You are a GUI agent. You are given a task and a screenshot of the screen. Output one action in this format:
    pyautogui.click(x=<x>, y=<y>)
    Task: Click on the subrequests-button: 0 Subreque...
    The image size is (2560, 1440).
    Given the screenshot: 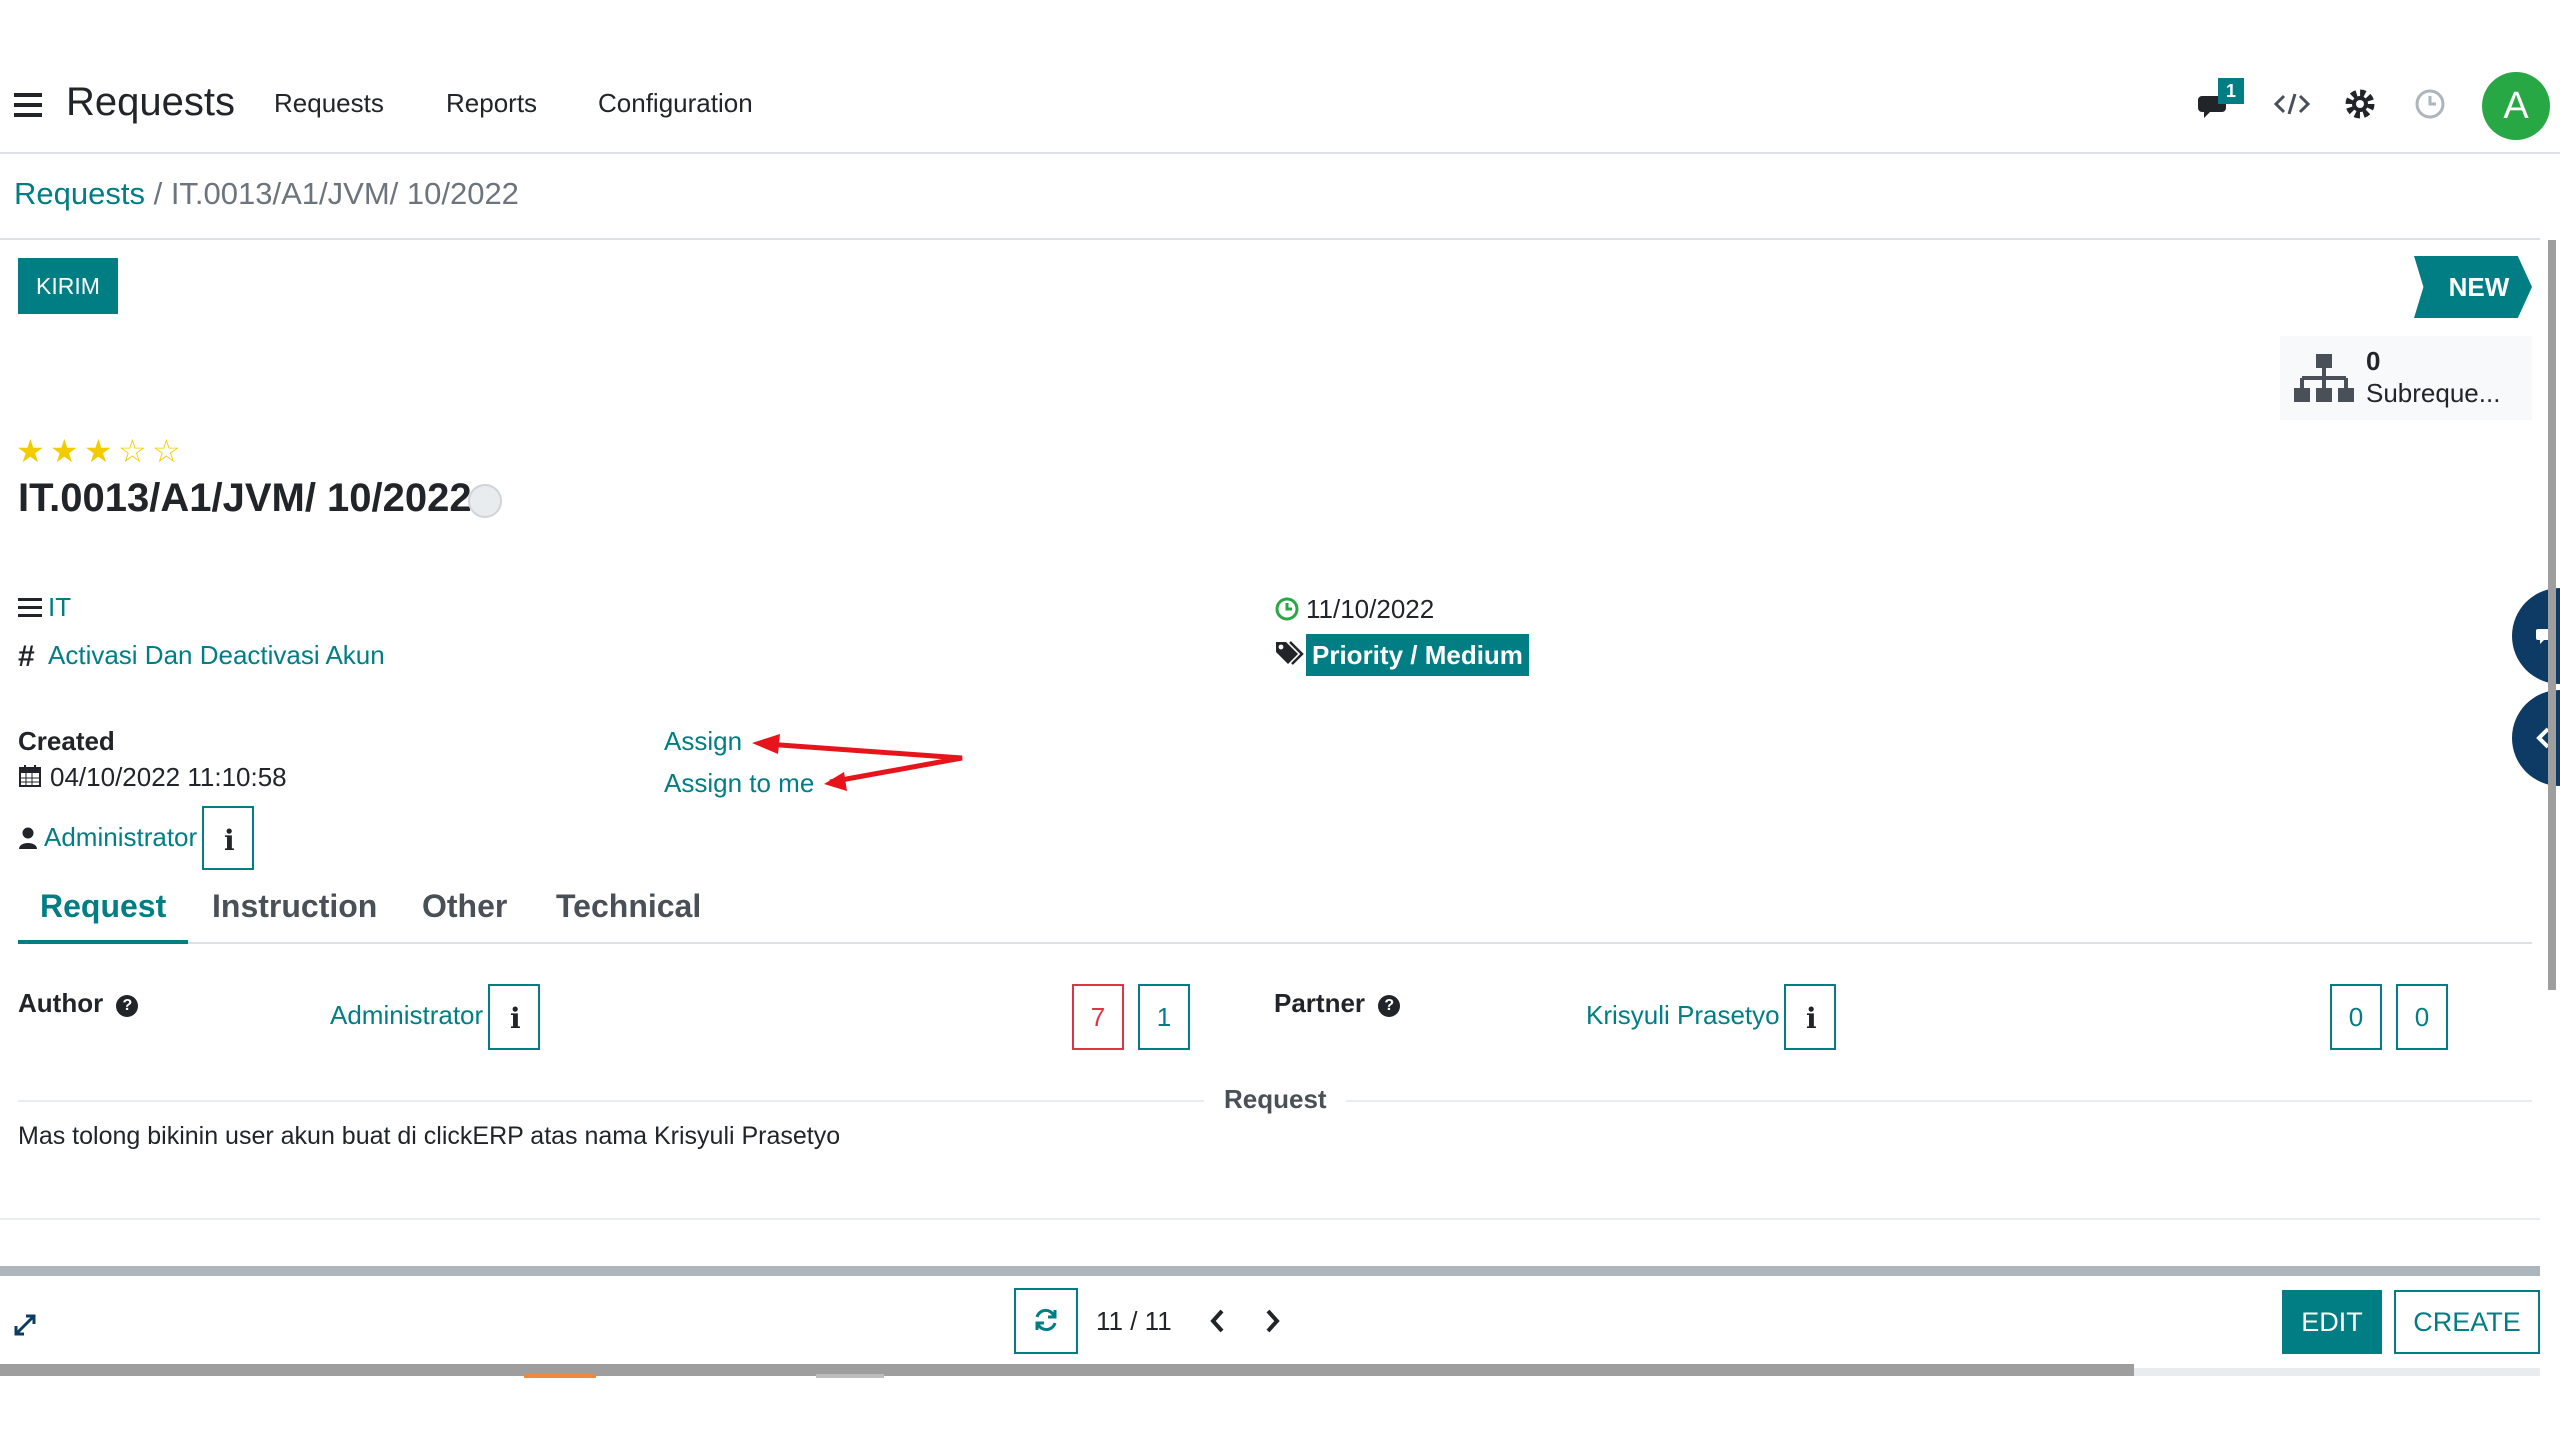 What is the action you would take?
    pyautogui.click(x=2406, y=378)
    